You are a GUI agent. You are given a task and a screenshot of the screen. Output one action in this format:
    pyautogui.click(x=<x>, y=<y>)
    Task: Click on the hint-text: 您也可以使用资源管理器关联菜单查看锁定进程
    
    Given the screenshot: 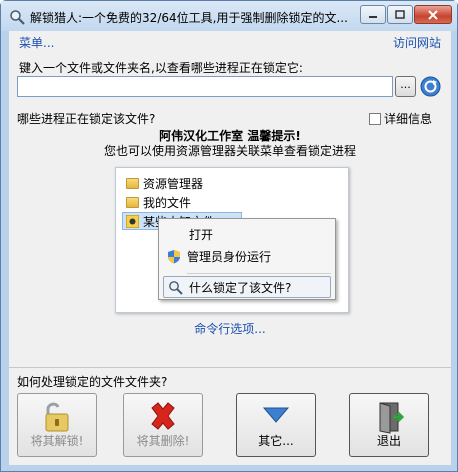 What is the action you would take?
    pyautogui.click(x=229, y=151)
    